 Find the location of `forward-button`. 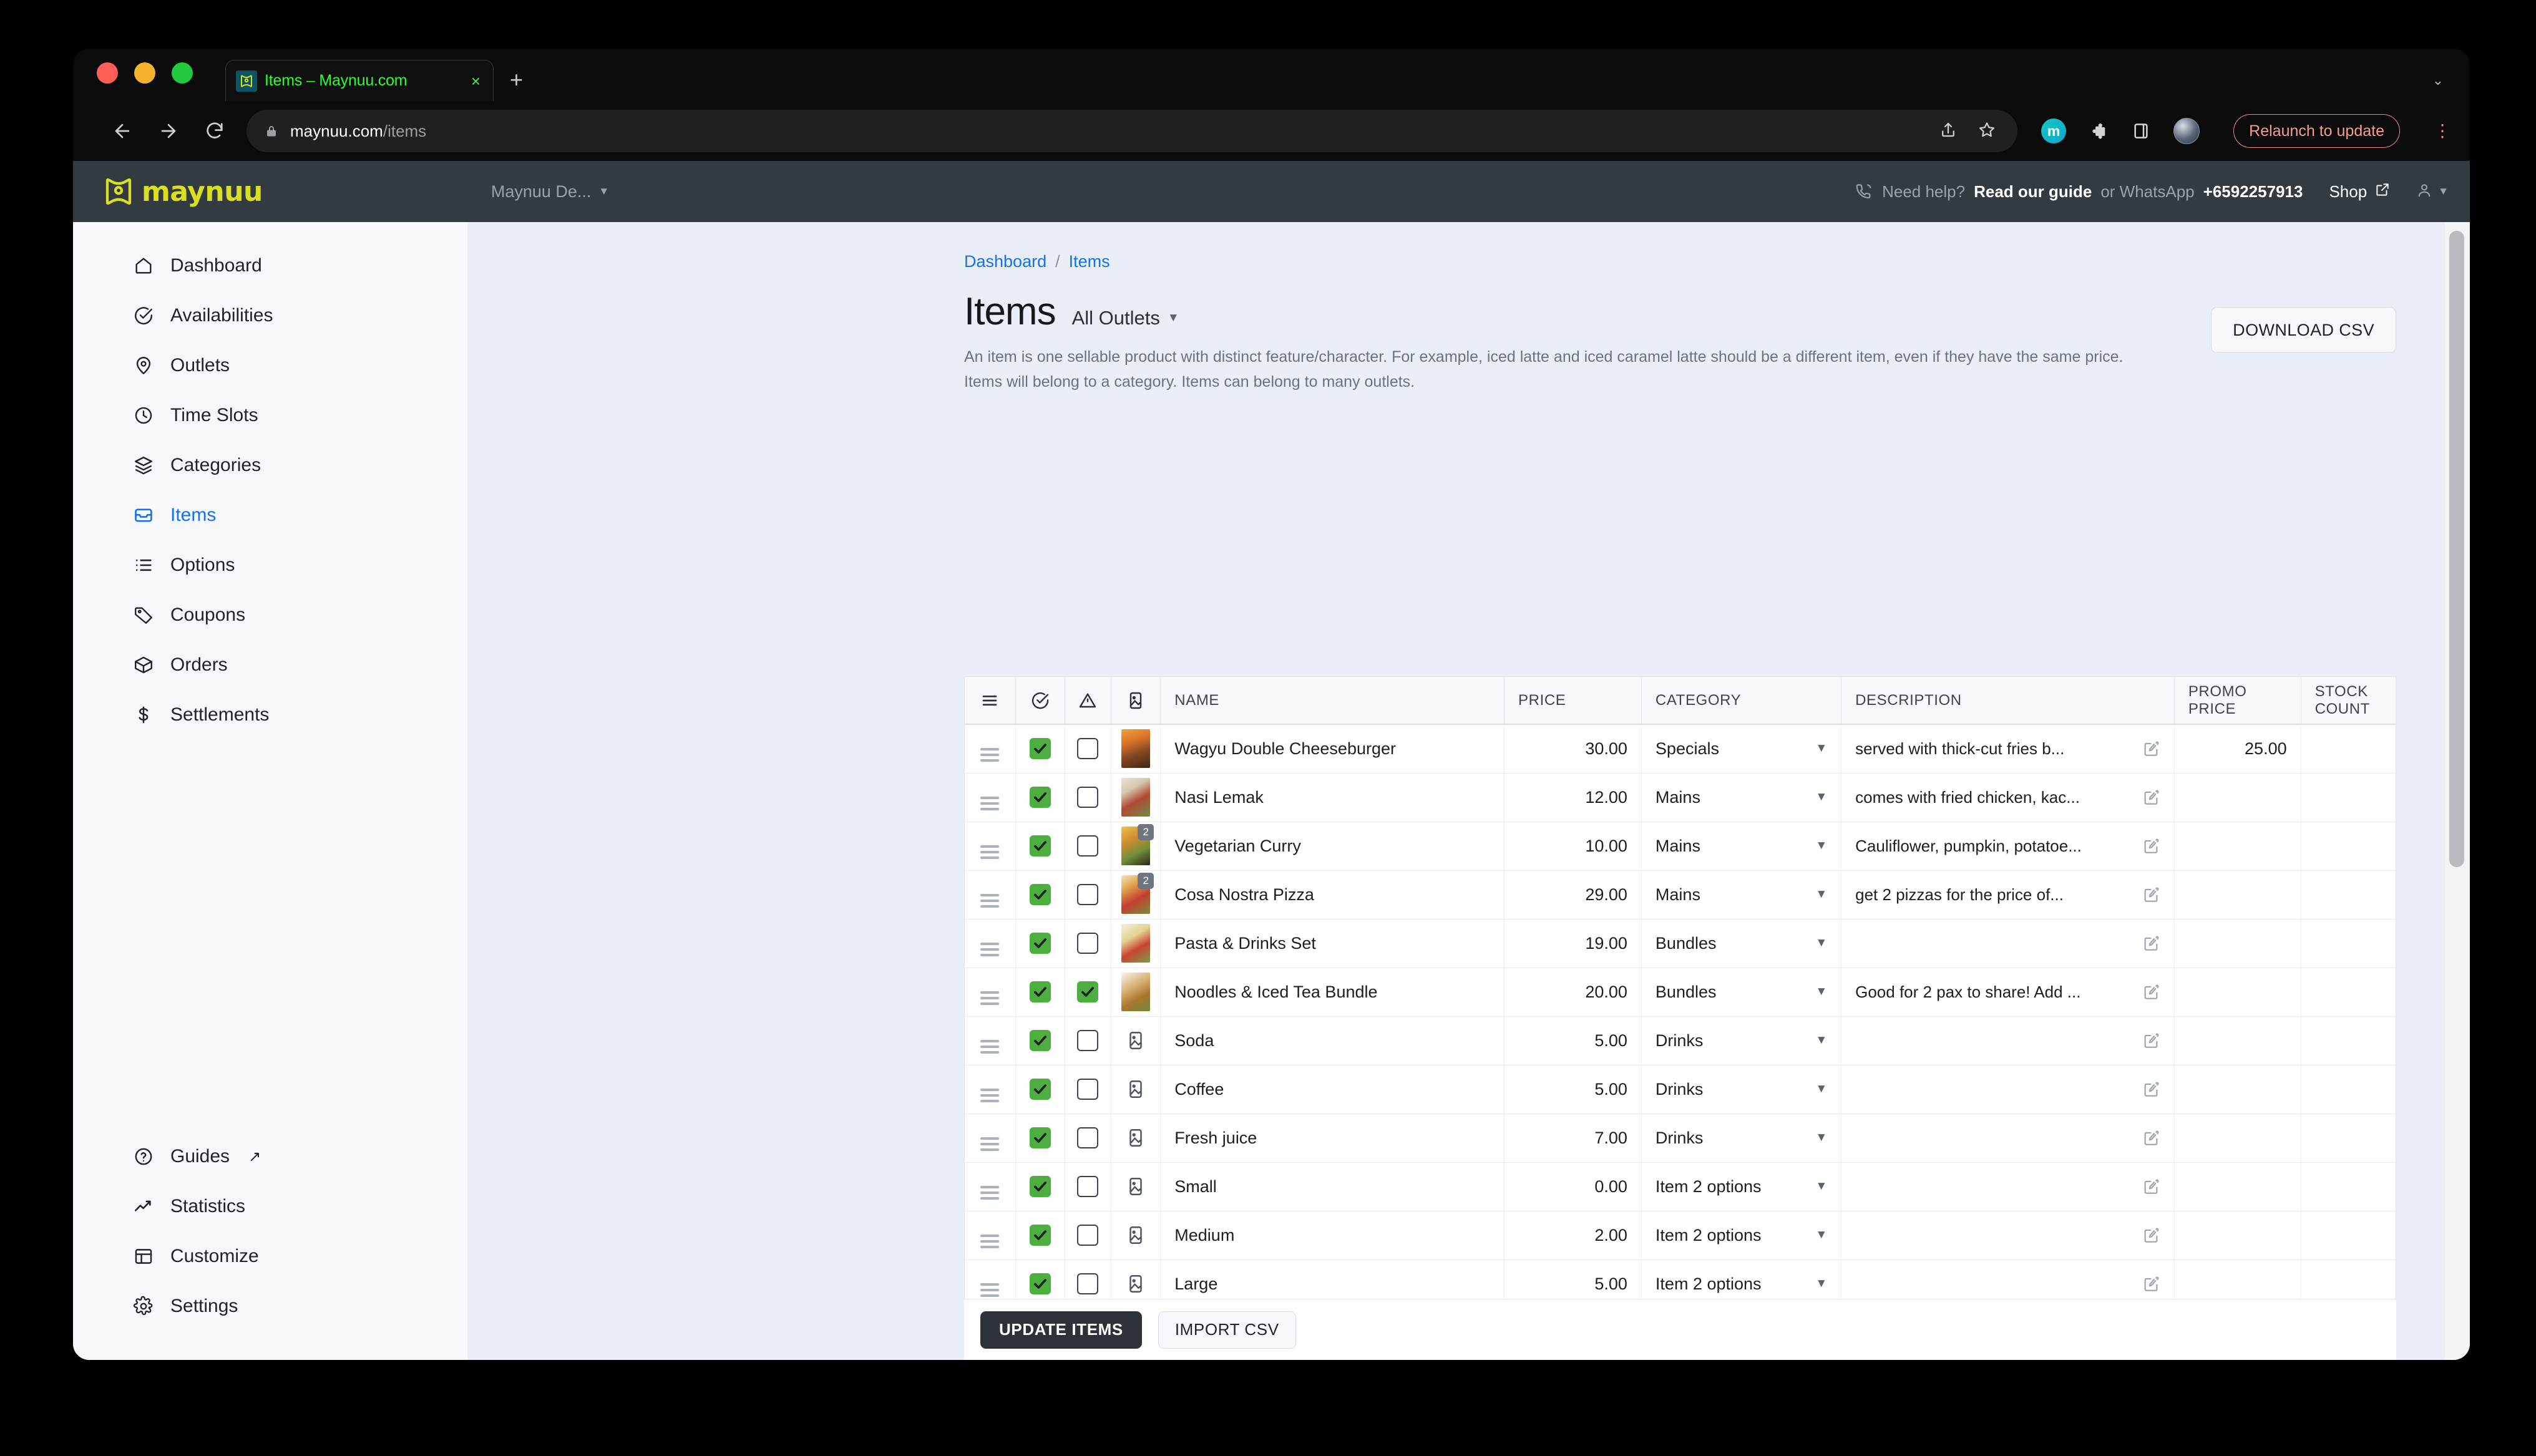

forward-button is located at coordinates (168, 131).